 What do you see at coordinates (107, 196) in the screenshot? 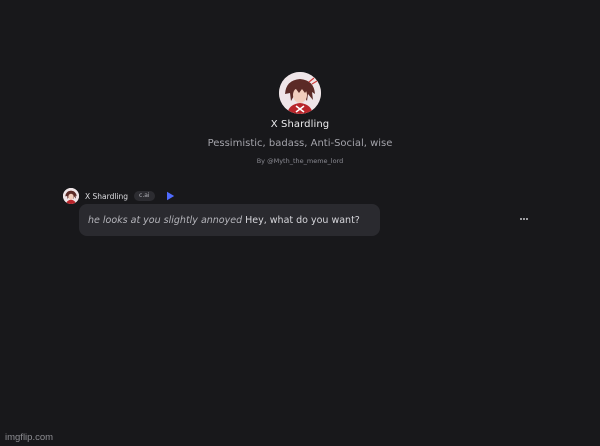
I see `message-sender-name: X Shardling` at bounding box center [107, 196].